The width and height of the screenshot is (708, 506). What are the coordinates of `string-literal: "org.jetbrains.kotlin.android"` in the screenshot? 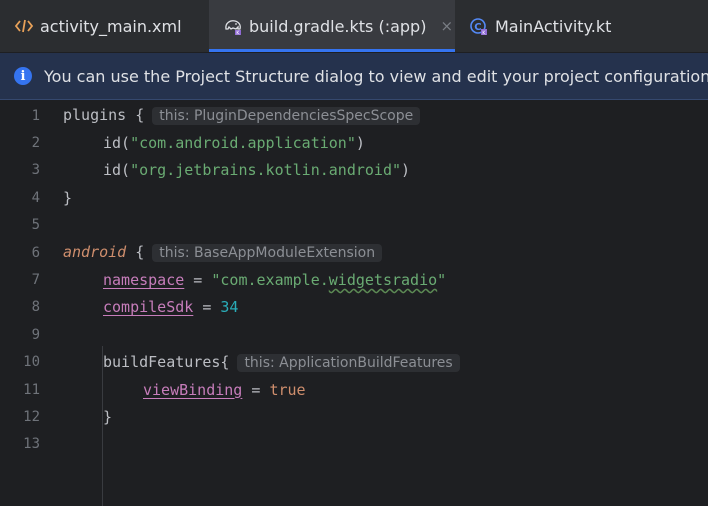 It's located at (266, 170).